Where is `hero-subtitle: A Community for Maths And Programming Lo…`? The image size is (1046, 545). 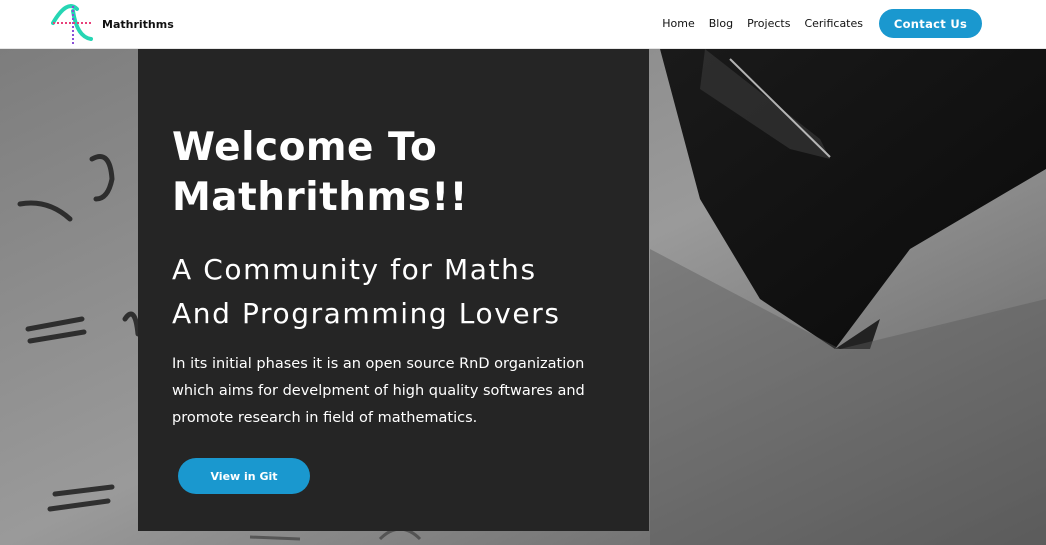
hero-subtitle: A Community for Maths And Programming Lo… is located at coordinates (407, 292).